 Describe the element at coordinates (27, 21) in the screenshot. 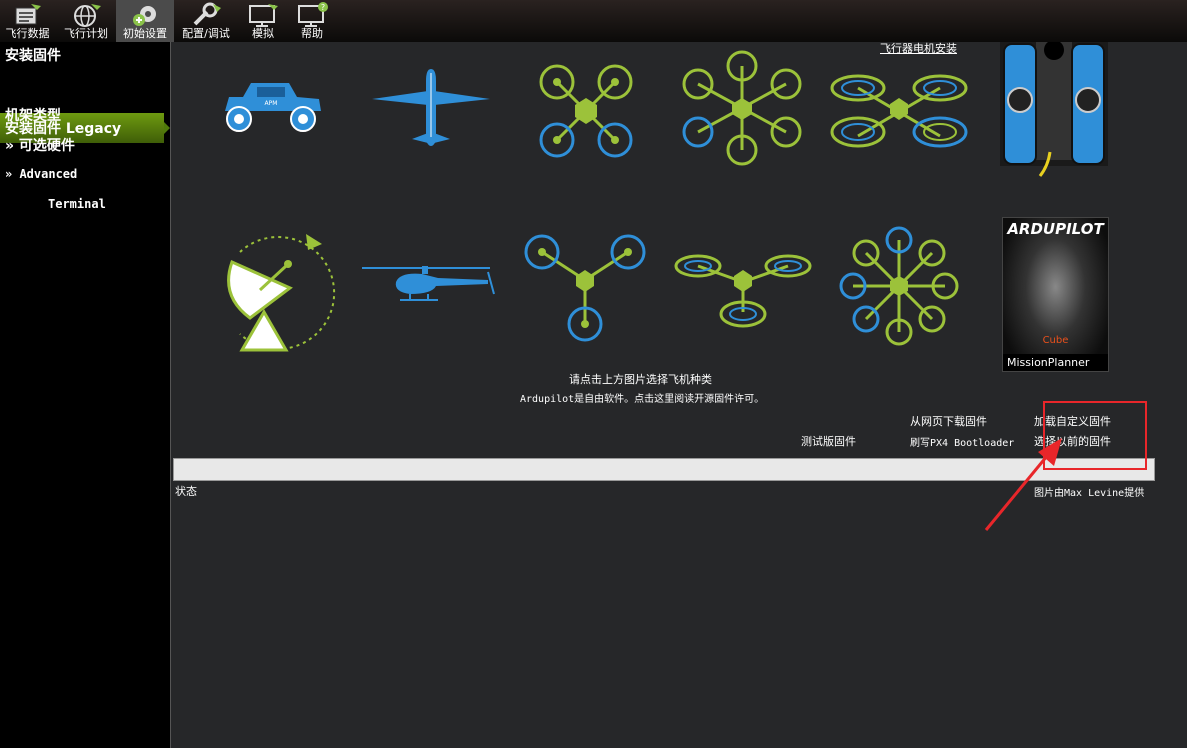

I see `toolbar-flight-data: 飞行数据` at that location.